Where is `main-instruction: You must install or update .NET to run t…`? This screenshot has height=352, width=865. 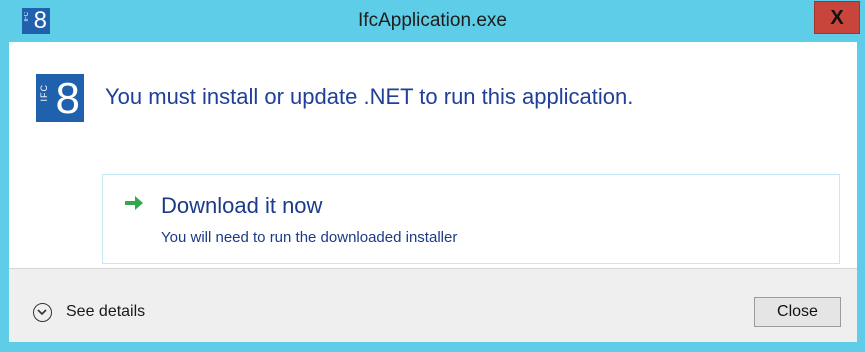
main-instruction: You must install or update .NET to run t… is located at coordinates (369, 96).